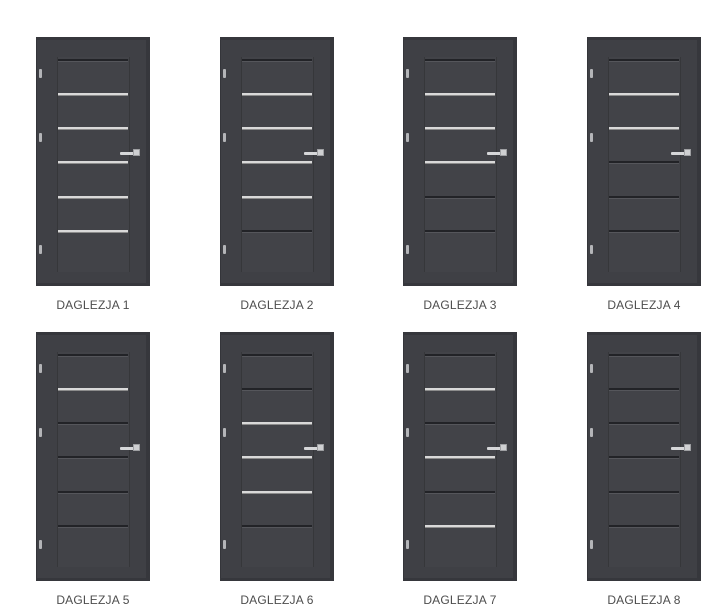 The height and width of the screenshot is (612, 709). I want to click on door-label: DAGLEZJA 1, so click(93, 305).